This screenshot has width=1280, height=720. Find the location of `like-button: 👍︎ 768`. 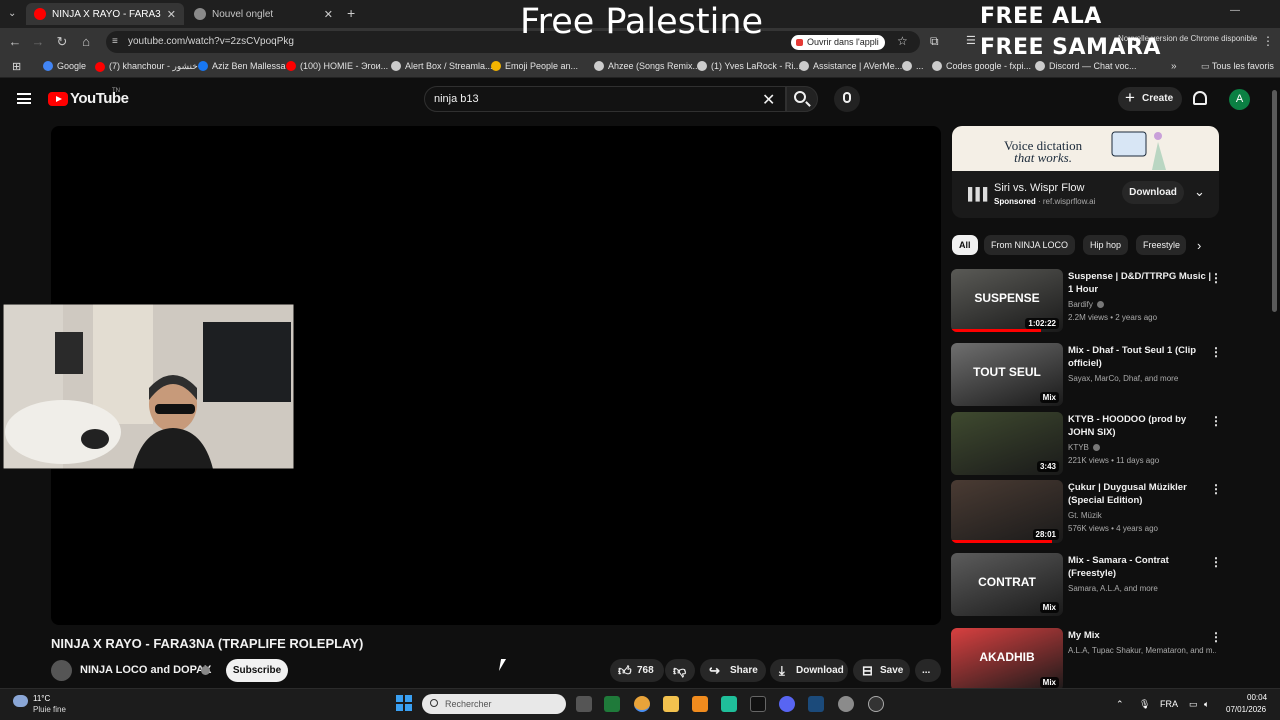

like-button: 👍︎ 768 is located at coordinates (637, 670).